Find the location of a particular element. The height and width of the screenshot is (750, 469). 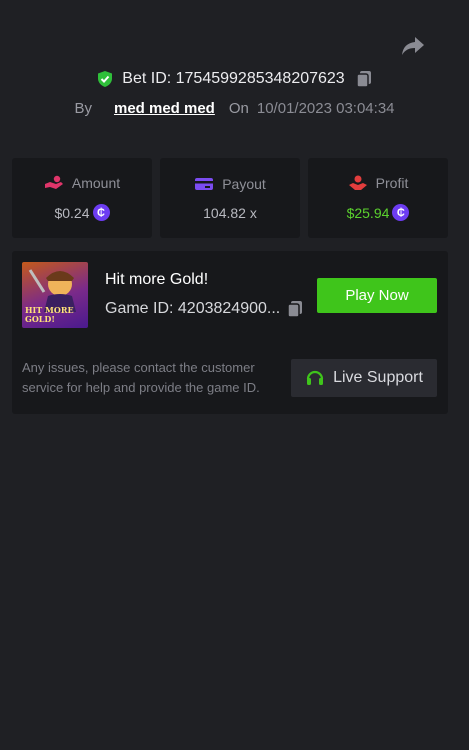

game-title: Hit more Gold! is located at coordinates (157, 279).